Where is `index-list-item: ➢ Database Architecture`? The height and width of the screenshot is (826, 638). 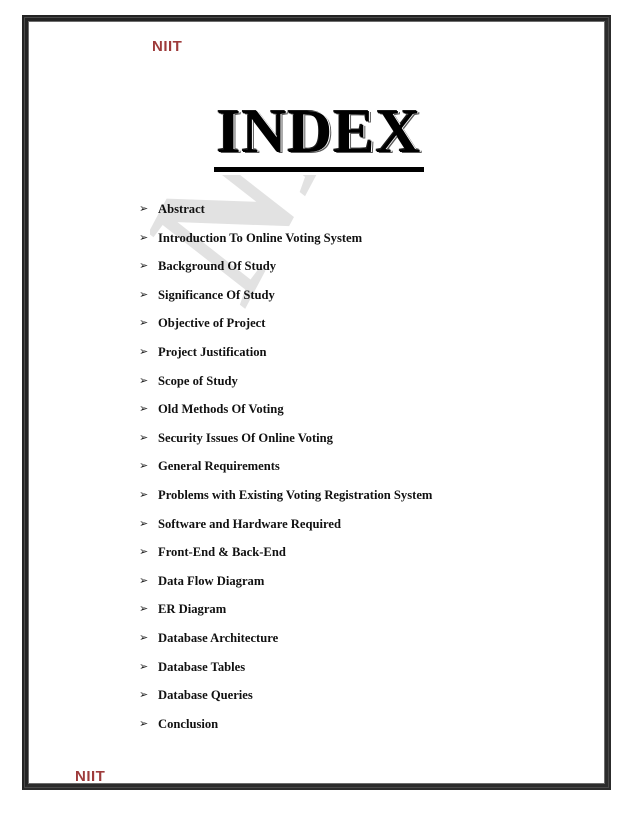 index-list-item: ➢ Database Architecture is located at coordinates (349, 645).